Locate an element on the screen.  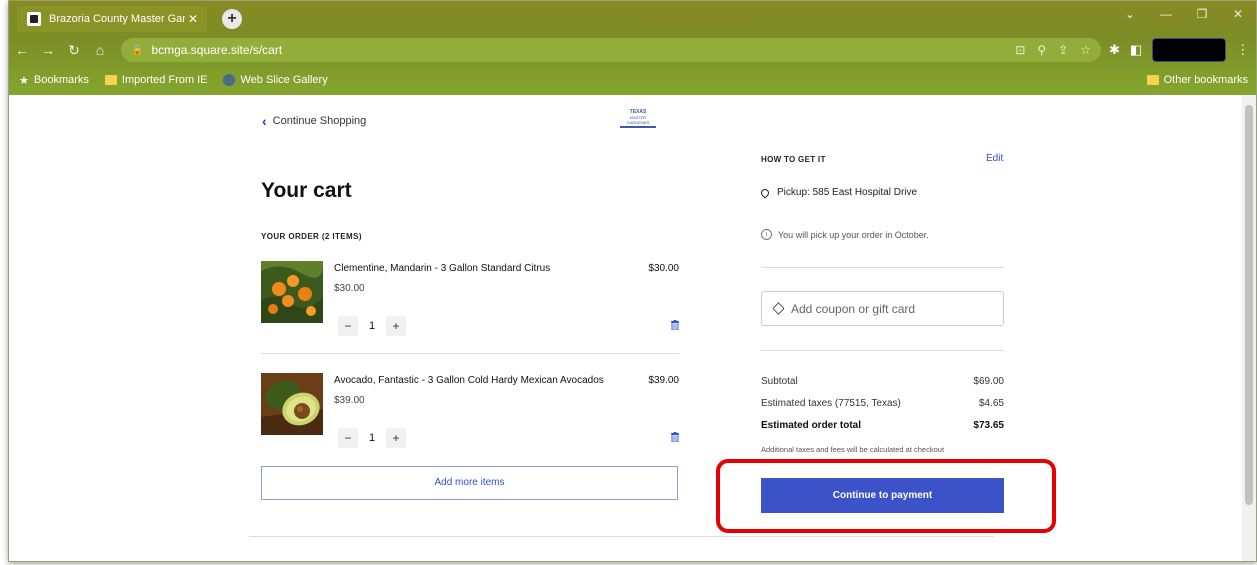
square-favicon-icon is located at coordinates (34, 19).